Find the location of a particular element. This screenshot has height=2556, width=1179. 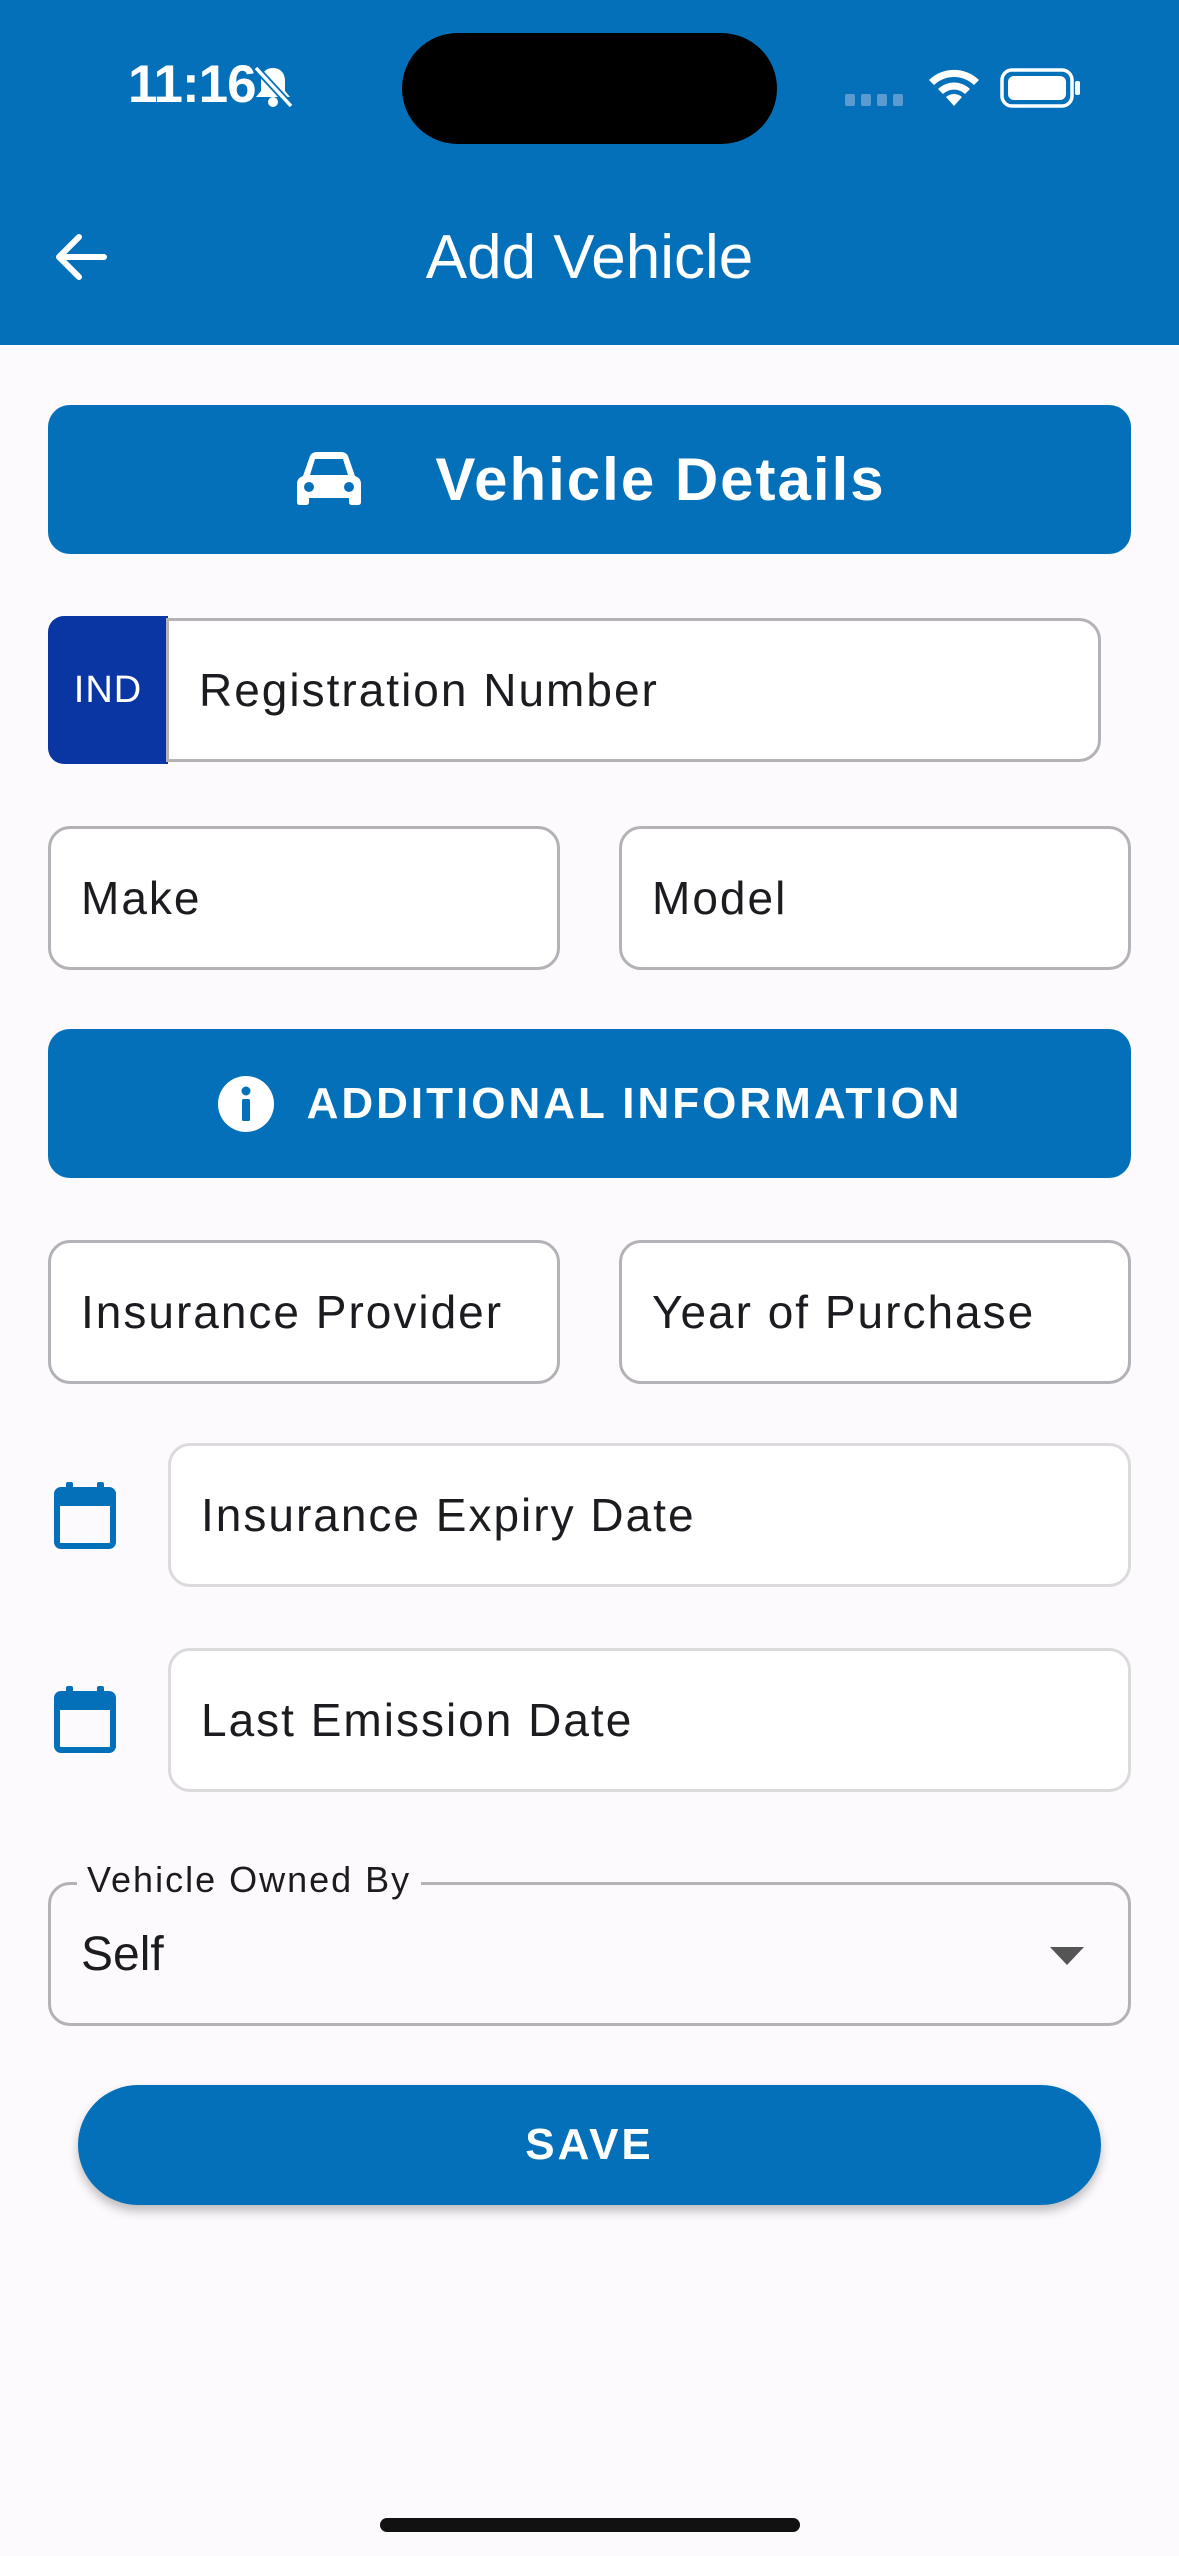

wifi-icon is located at coordinates (954, 87).